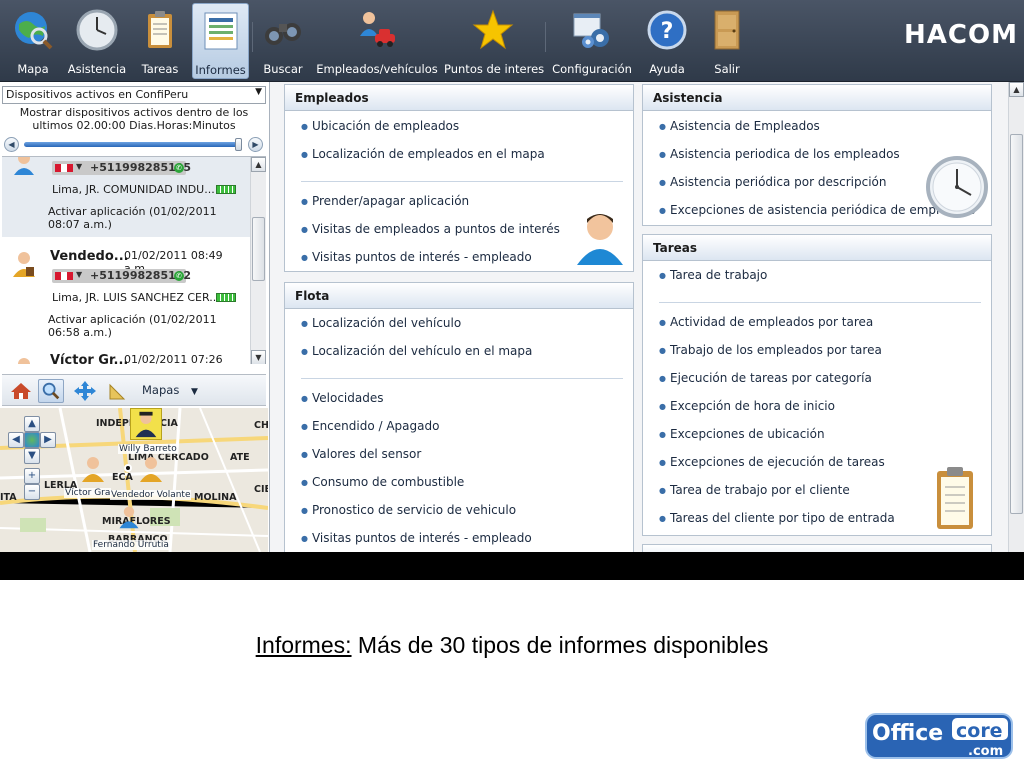  What do you see at coordinates (512, 566) in the screenshot?
I see `black-bar` at bounding box center [512, 566].